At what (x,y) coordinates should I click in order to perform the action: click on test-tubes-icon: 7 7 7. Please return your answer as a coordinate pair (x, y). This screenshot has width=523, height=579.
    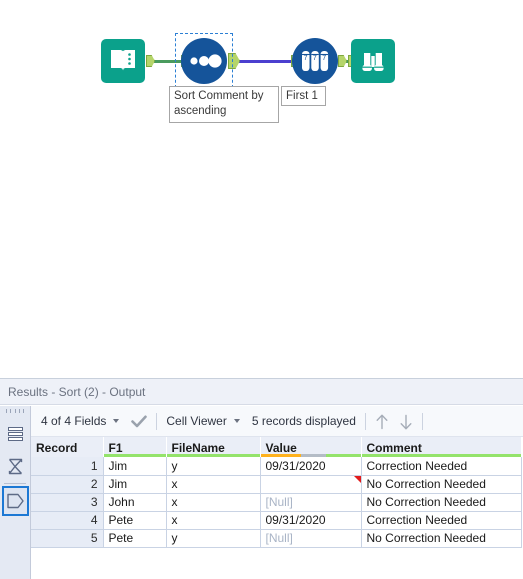
    Looking at the image, I should click on (315, 61).